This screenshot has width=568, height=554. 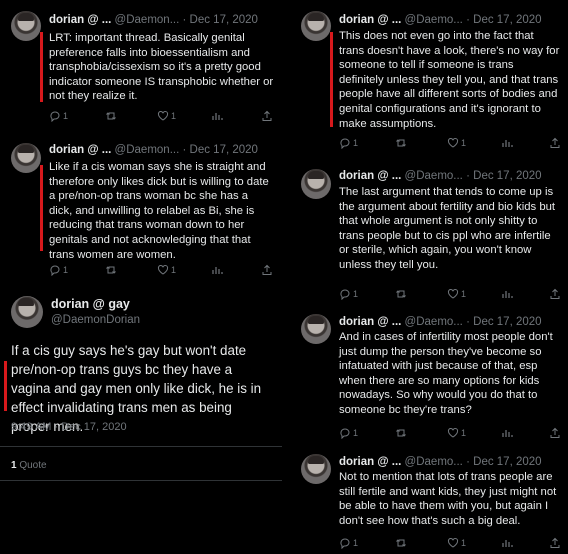 What do you see at coordinates (29, 465) in the screenshot?
I see `quote-count-link: 1 Quote` at bounding box center [29, 465].